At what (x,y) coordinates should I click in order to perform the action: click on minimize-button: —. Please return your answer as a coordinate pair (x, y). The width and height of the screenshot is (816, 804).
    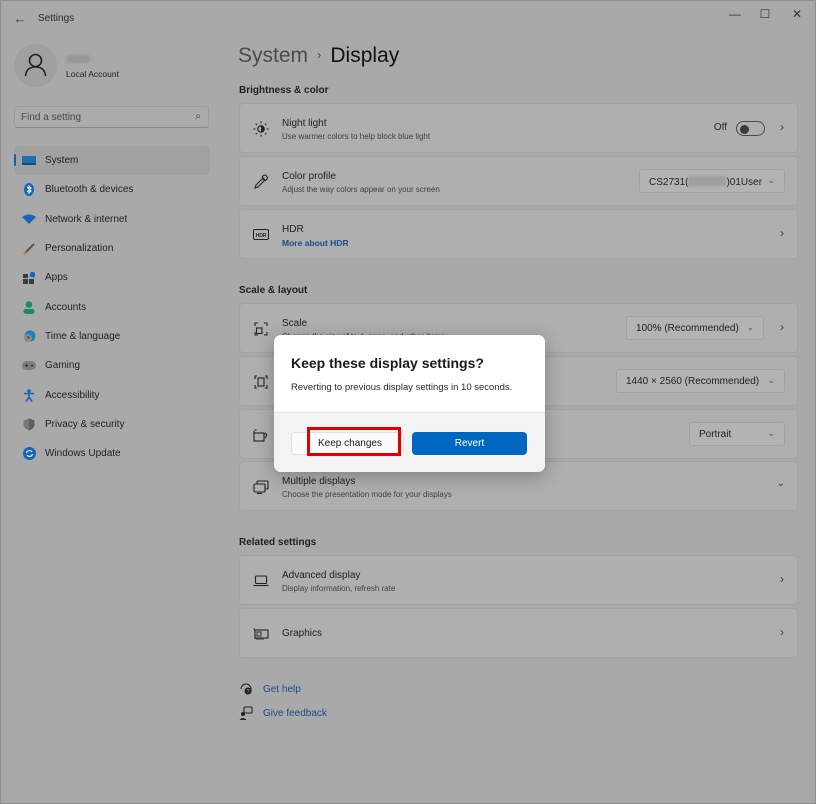
    Looking at the image, I should click on (735, 14).